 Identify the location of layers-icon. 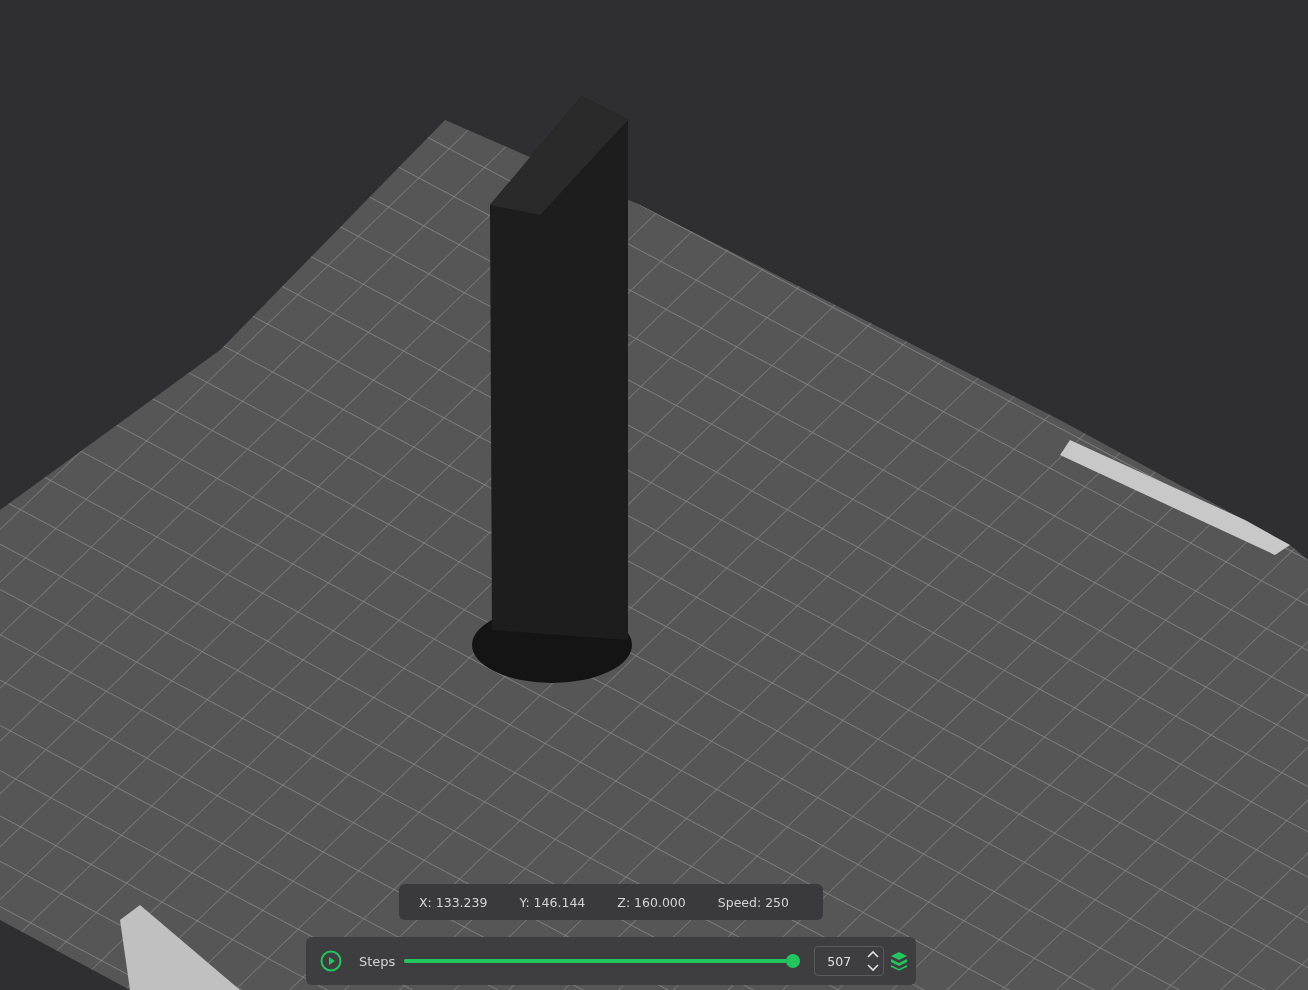
(899, 961).